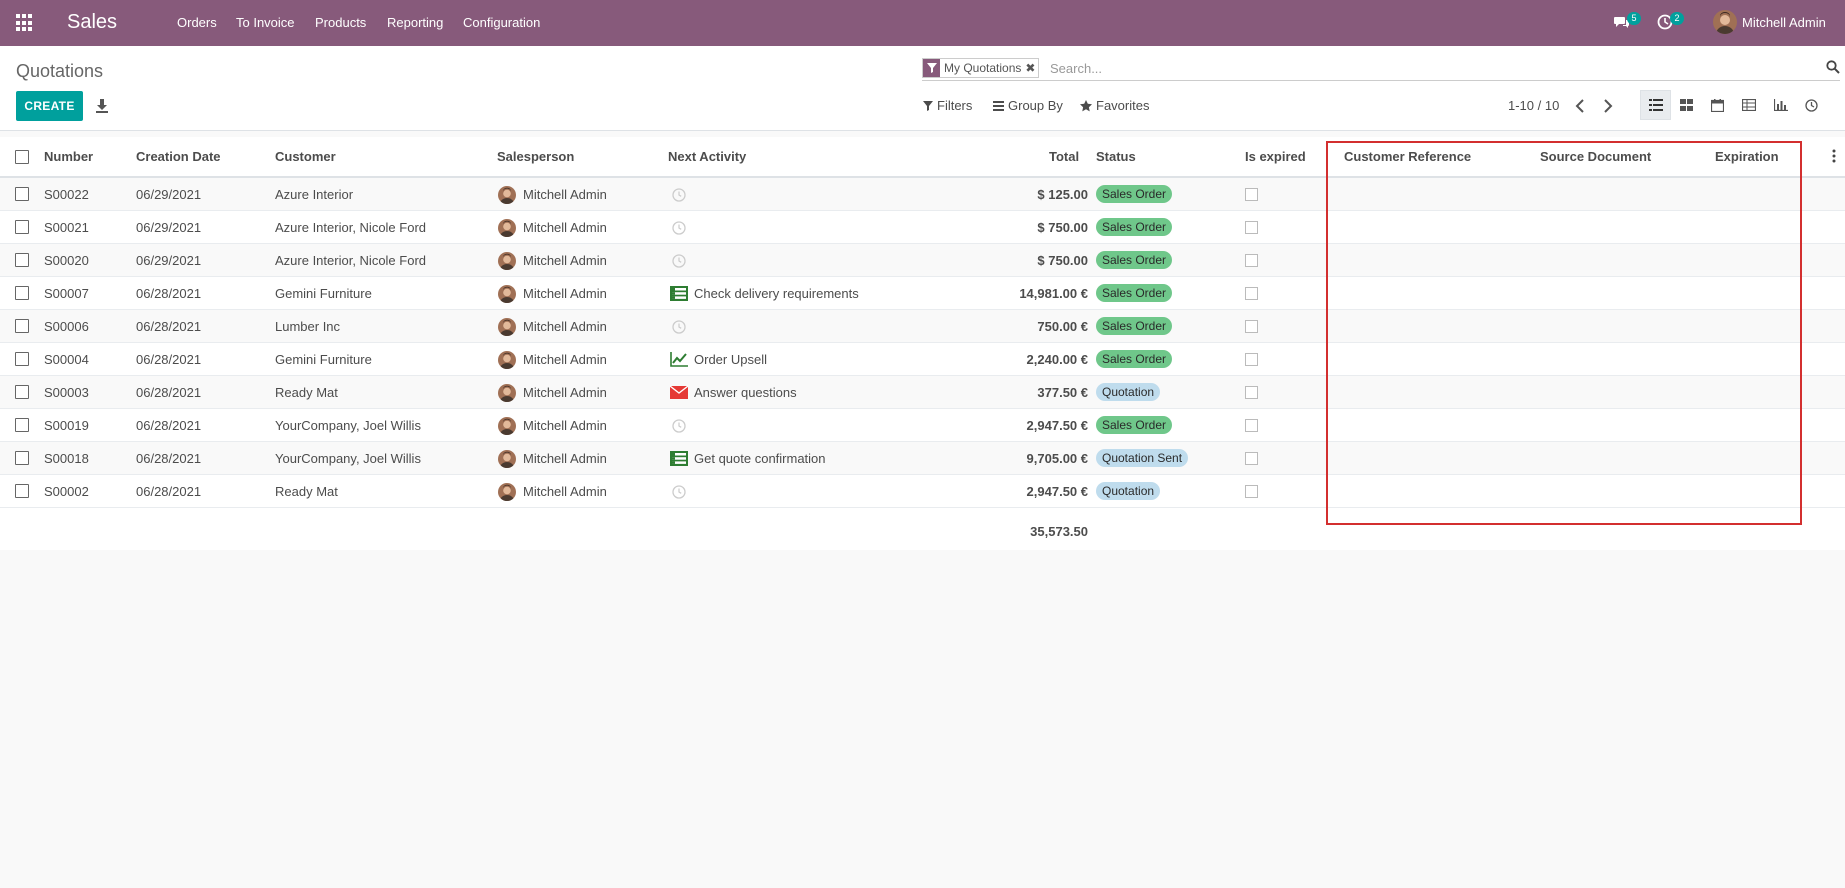  I want to click on line-chart-icon, so click(679, 359).